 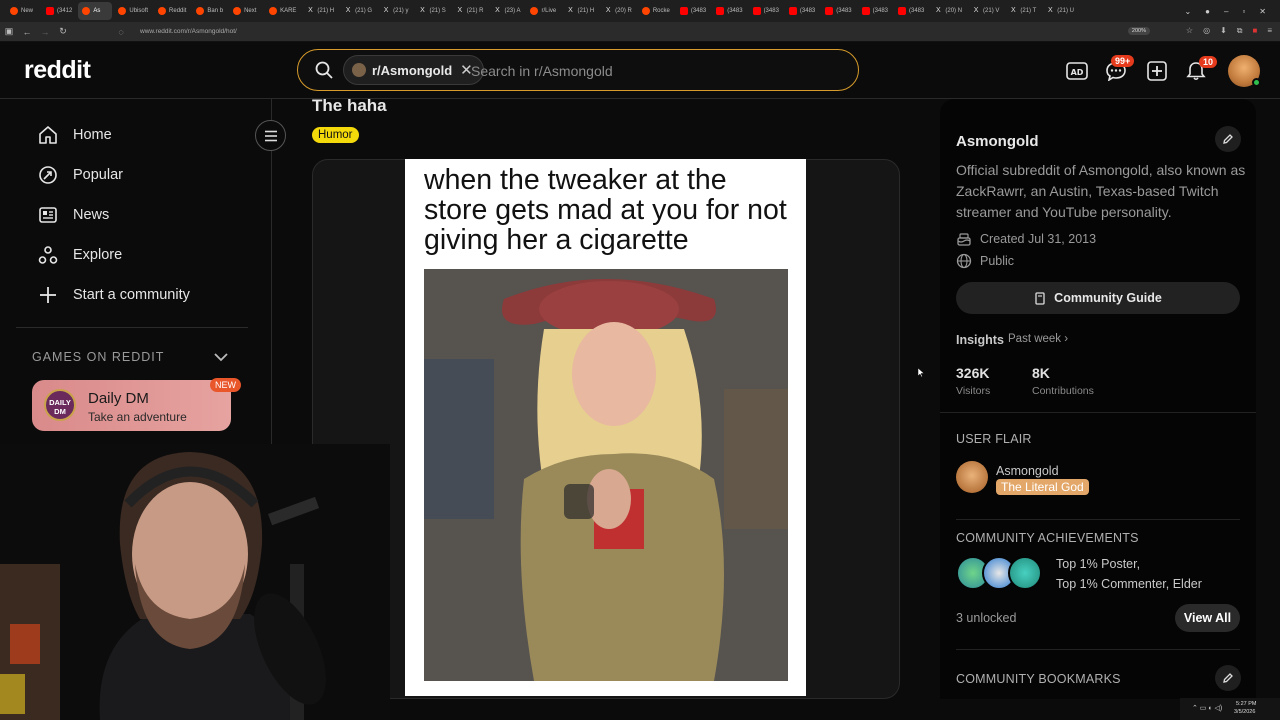 What do you see at coordinates (9, 31) in the screenshot?
I see `sidebar-toggle-icon: ▣` at bounding box center [9, 31].